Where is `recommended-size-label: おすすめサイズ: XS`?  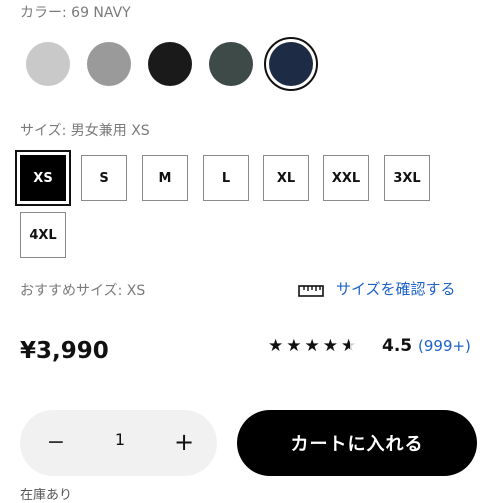
recommended-size-label: おすすめサイズ: XS is located at coordinates (83, 291).